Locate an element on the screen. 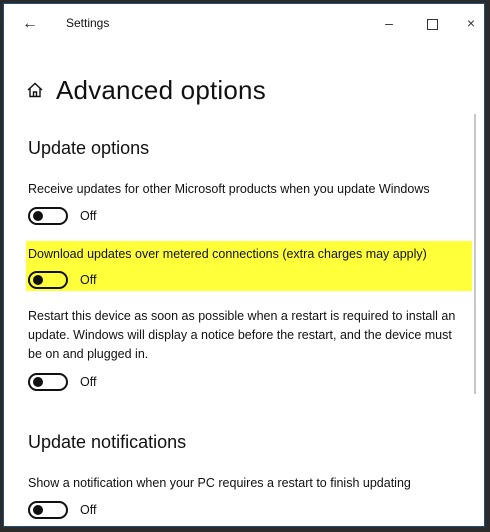  window-title: Settings is located at coordinates (88, 23).